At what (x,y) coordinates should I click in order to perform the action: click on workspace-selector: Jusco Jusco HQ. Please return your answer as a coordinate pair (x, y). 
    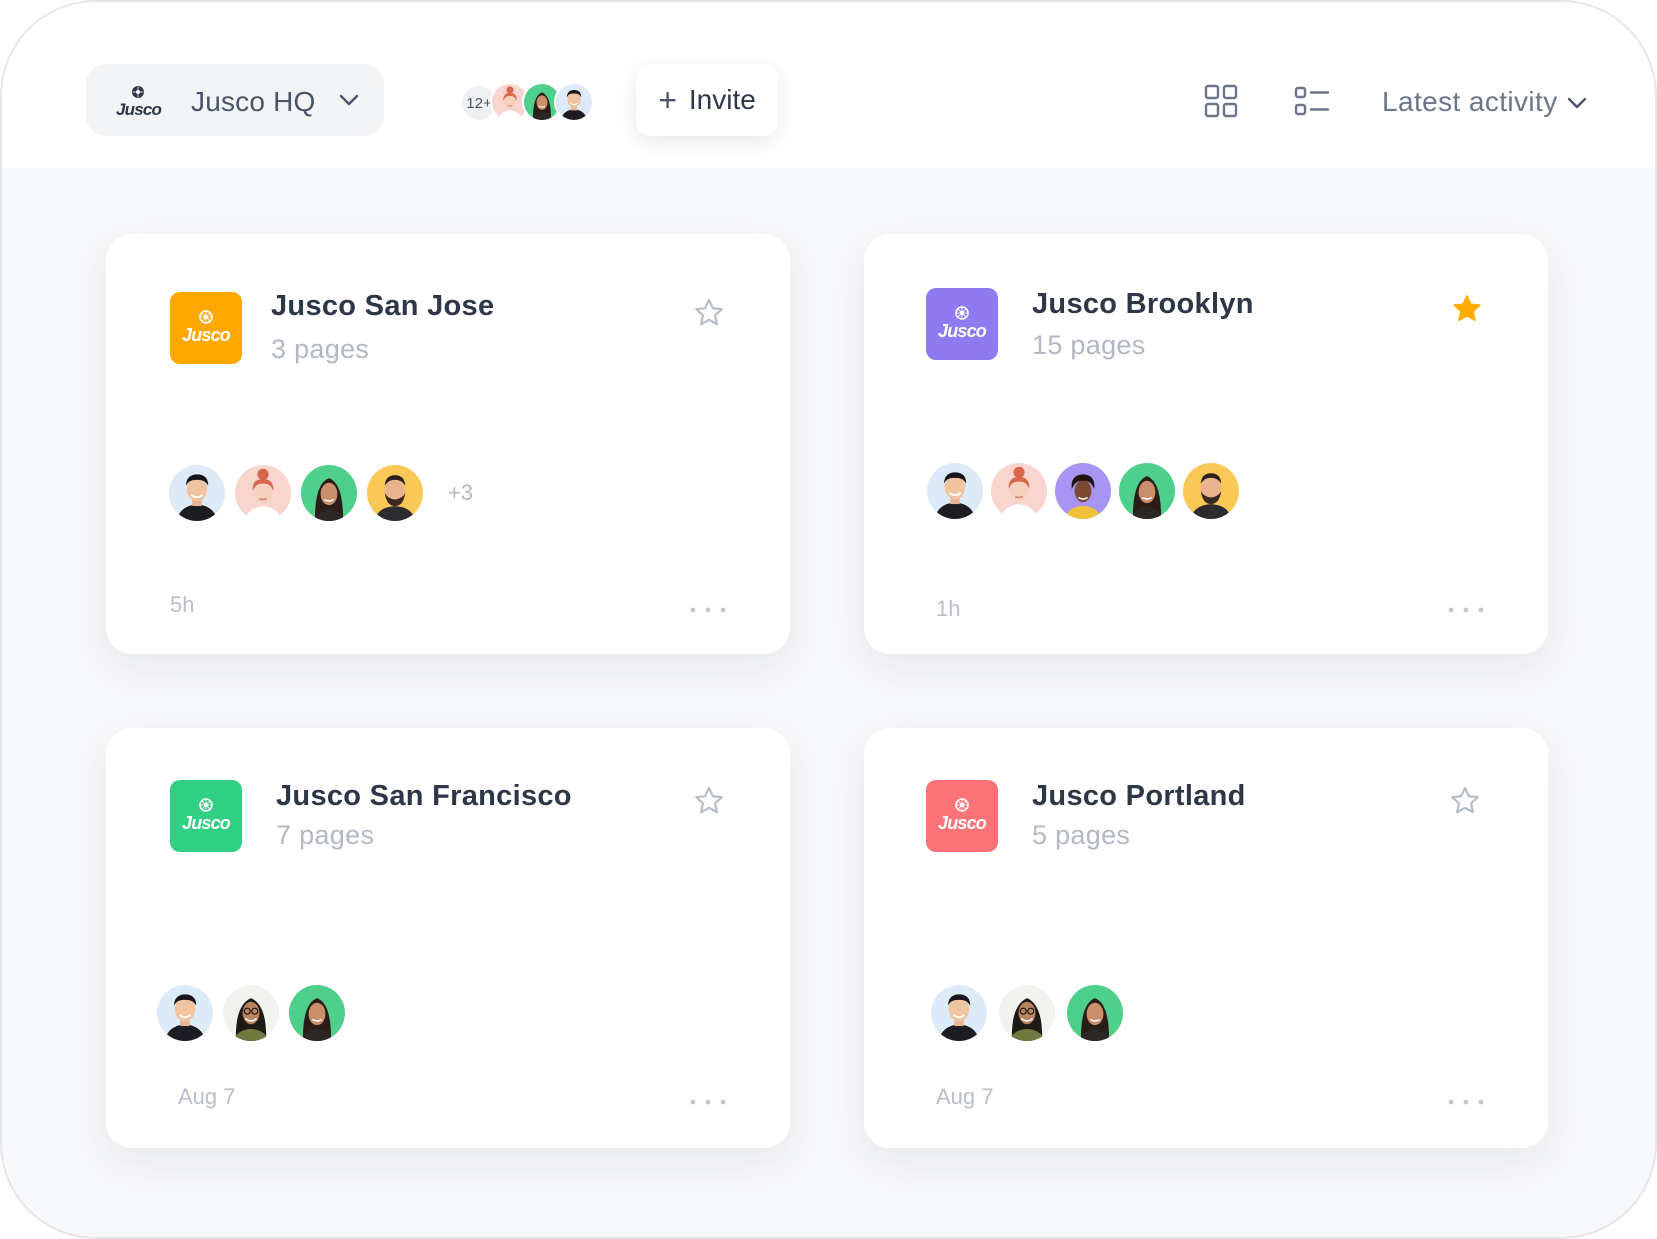
    Looking at the image, I should click on (235, 100).